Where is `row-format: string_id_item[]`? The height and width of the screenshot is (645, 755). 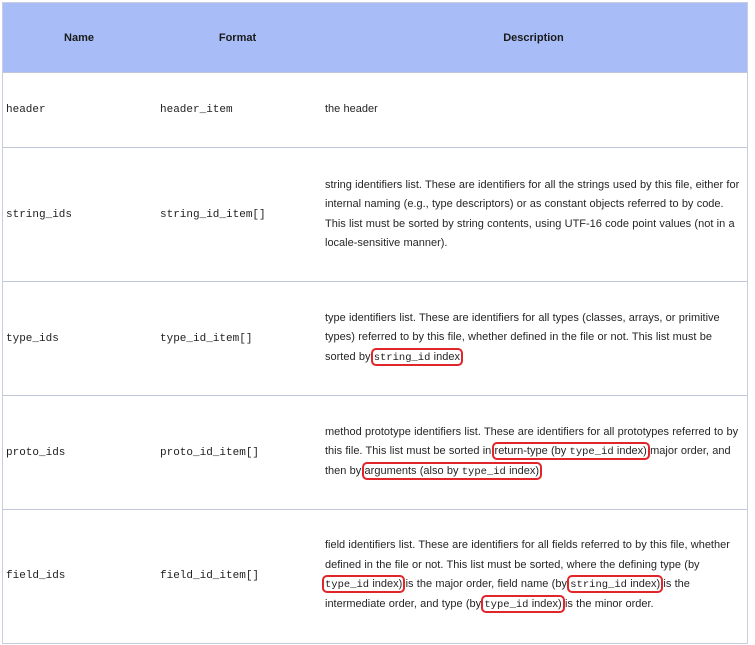 row-format: string_id_item[] is located at coordinates (237, 214).